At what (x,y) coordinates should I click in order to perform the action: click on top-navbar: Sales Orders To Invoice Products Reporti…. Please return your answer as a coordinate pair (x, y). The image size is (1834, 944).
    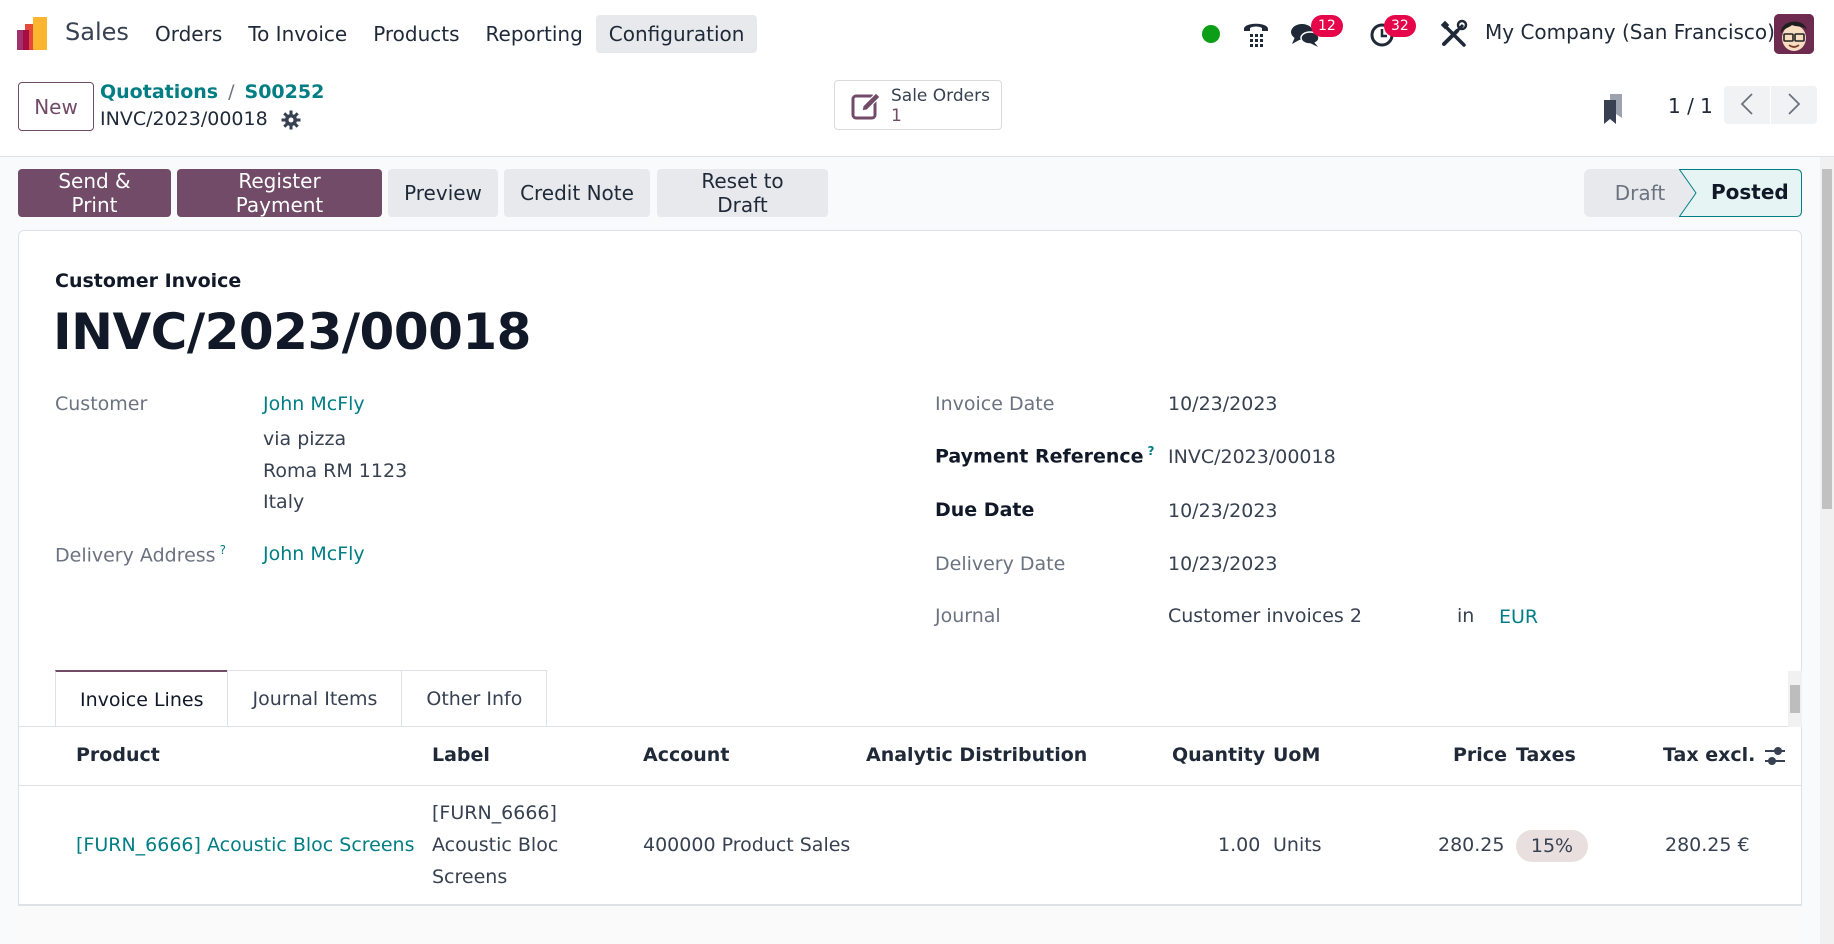
    Looking at the image, I should click on (917, 34).